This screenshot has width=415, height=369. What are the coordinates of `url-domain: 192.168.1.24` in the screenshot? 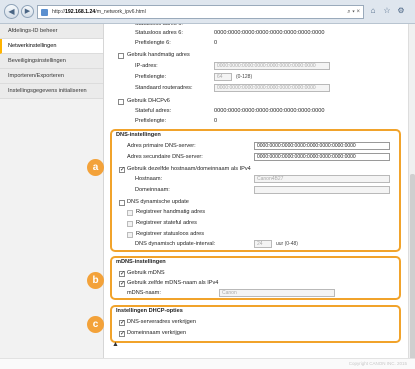 It's located at (80, 12).